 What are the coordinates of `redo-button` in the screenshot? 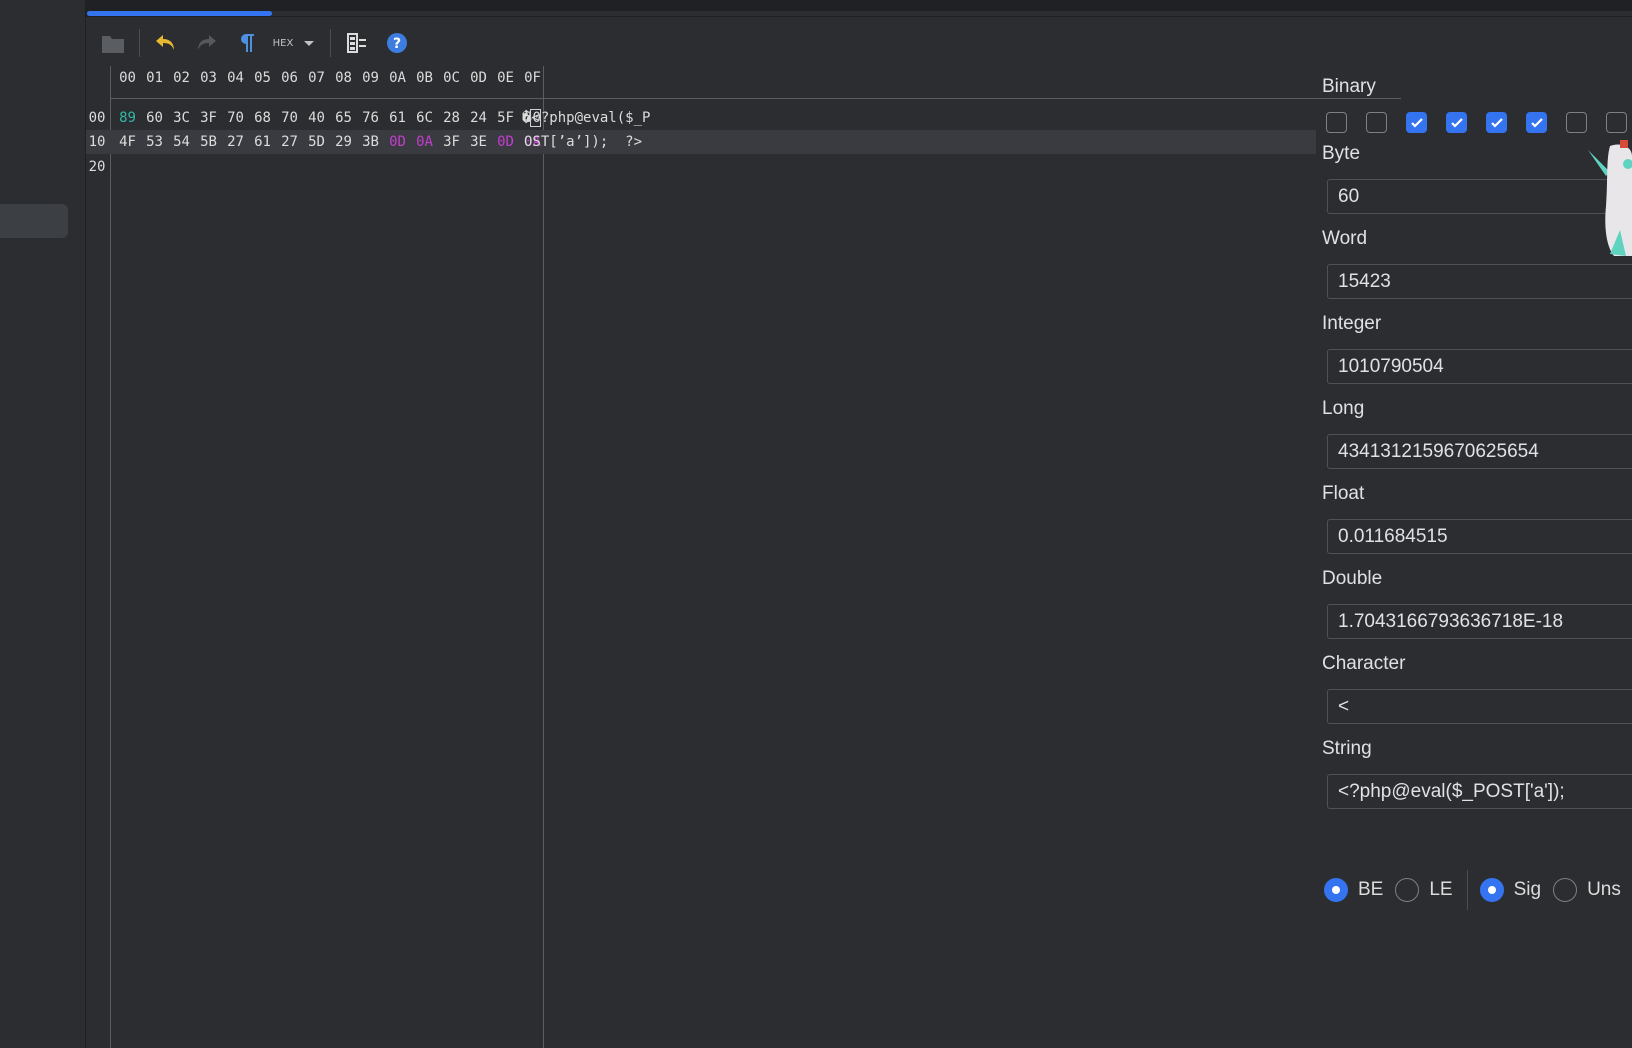 It's located at (206, 43).